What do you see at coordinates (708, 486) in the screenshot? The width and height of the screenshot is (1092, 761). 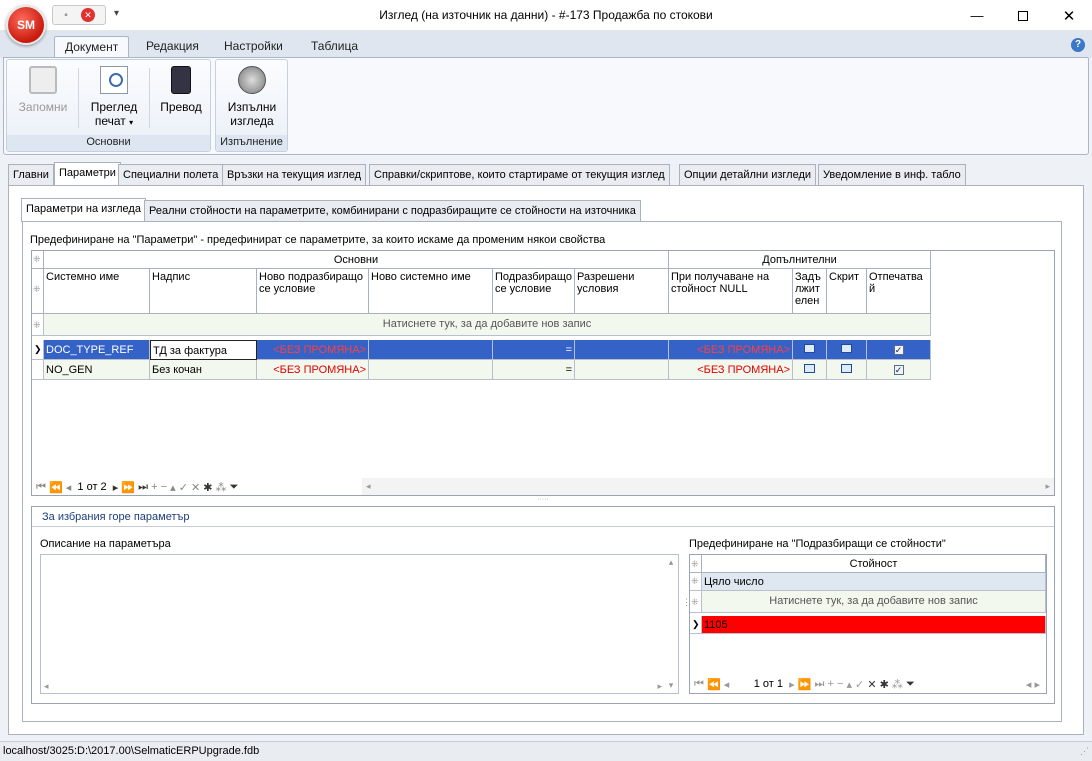 I see `grid-hscrollbar: ◂ ▸` at bounding box center [708, 486].